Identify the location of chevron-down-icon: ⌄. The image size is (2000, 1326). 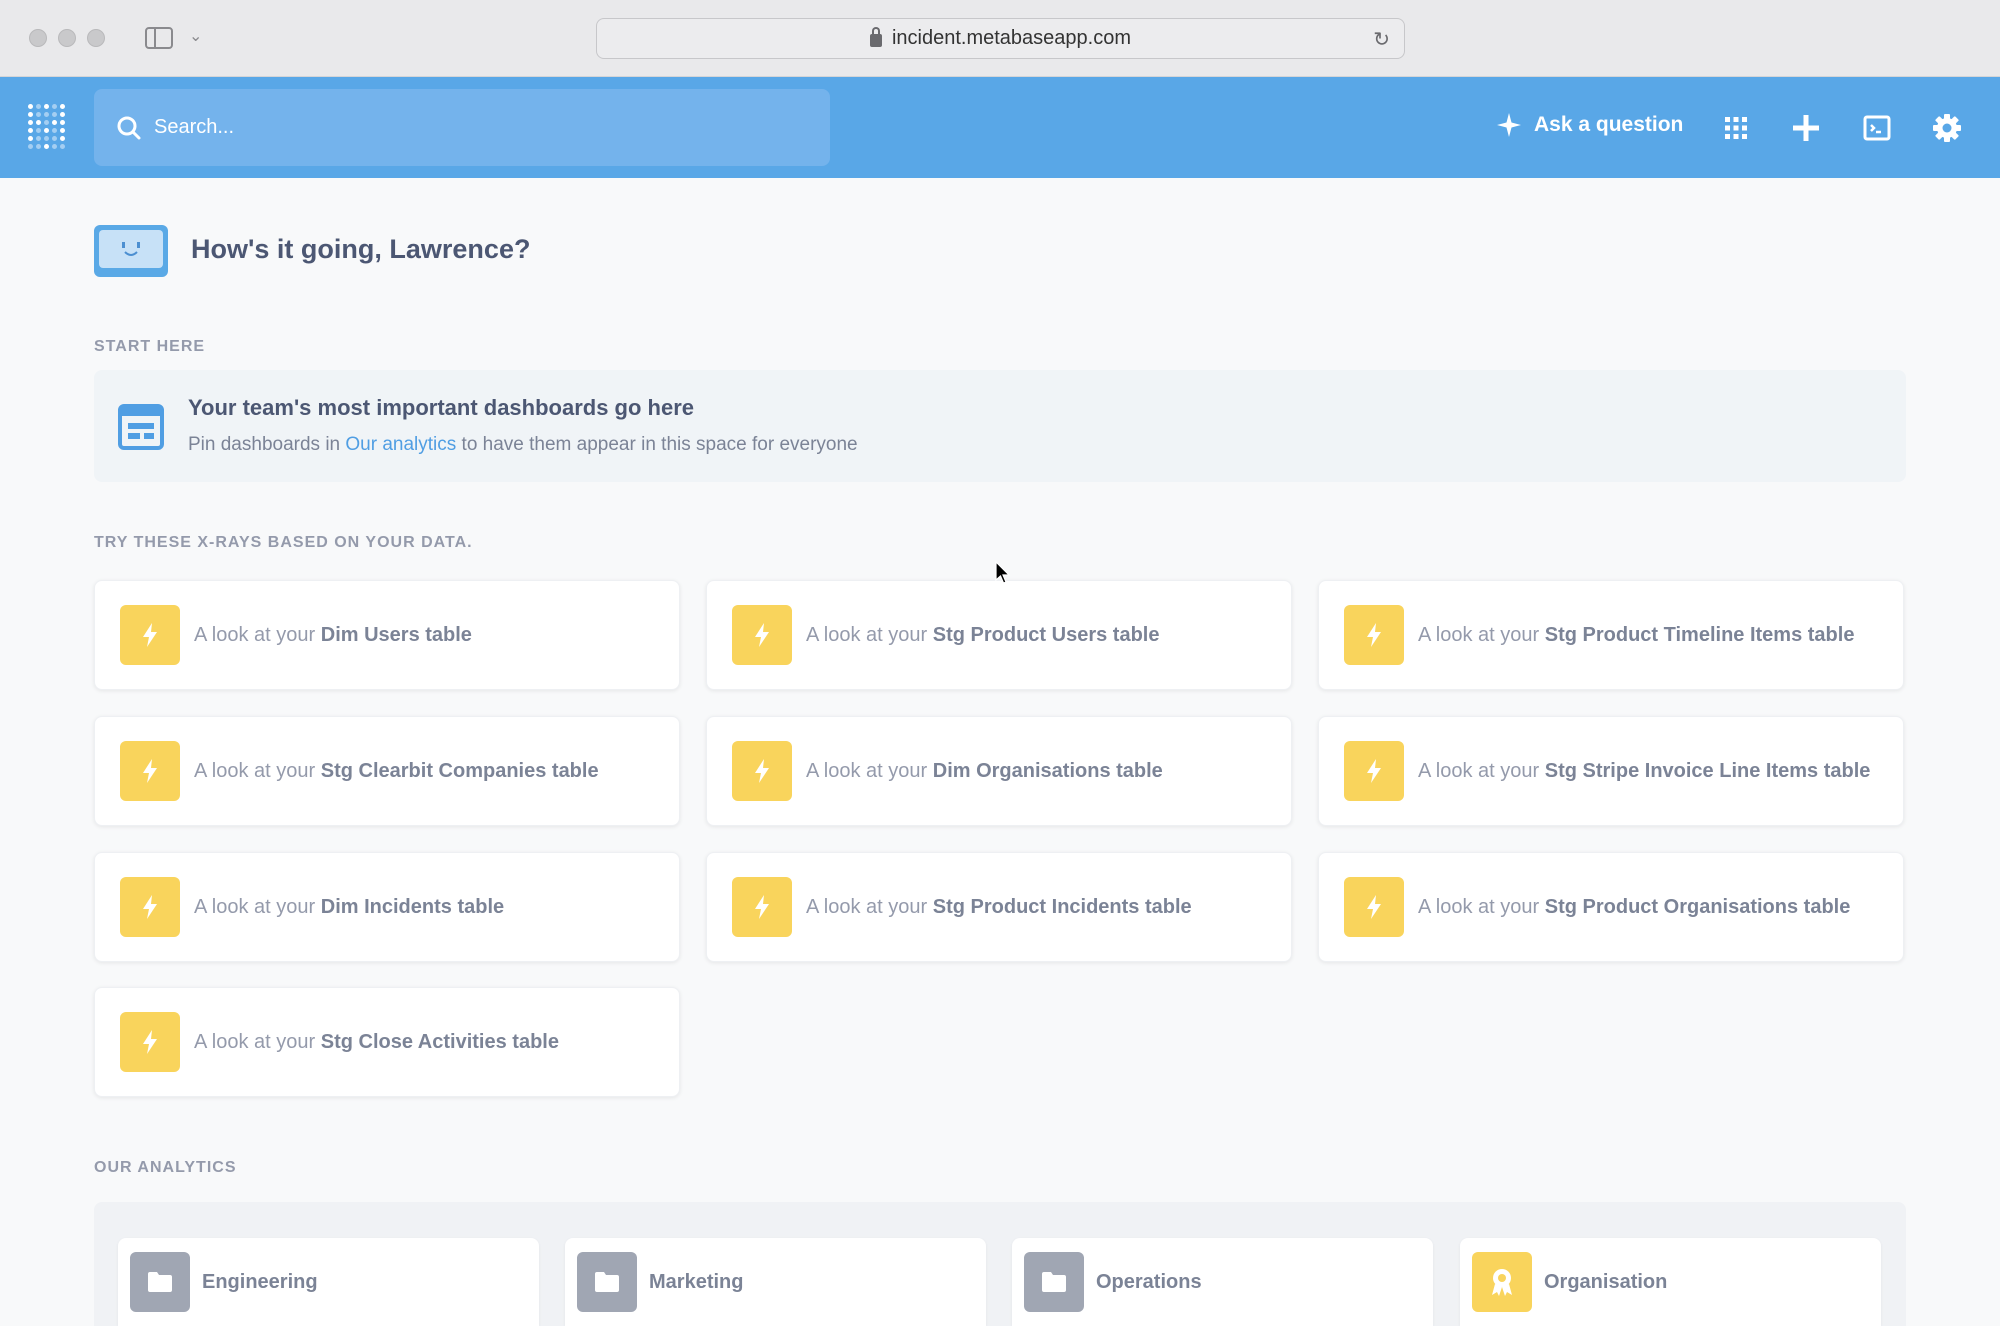
(195, 36).